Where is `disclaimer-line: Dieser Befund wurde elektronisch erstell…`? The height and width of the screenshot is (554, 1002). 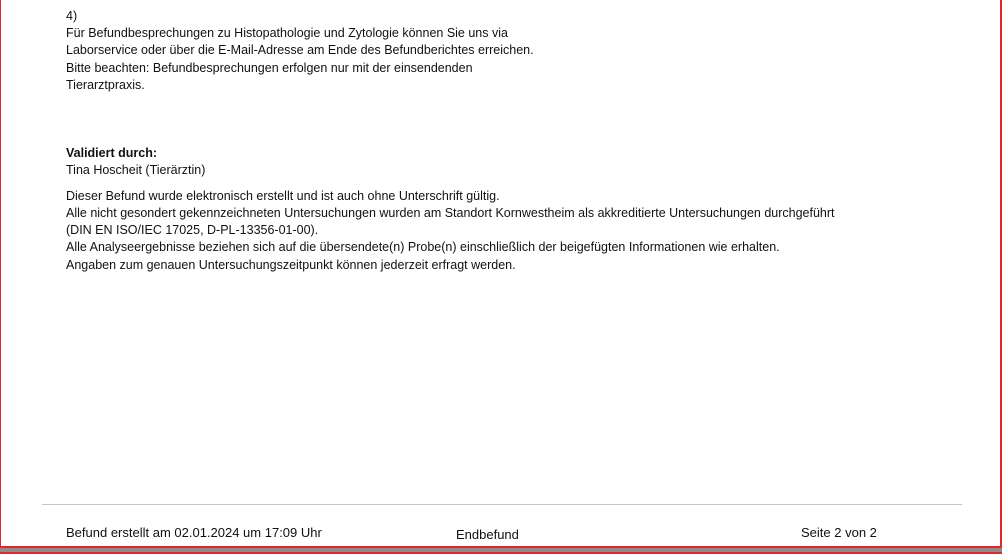 disclaimer-line: Dieser Befund wurde elektronisch erstell… is located at coordinates (283, 196).